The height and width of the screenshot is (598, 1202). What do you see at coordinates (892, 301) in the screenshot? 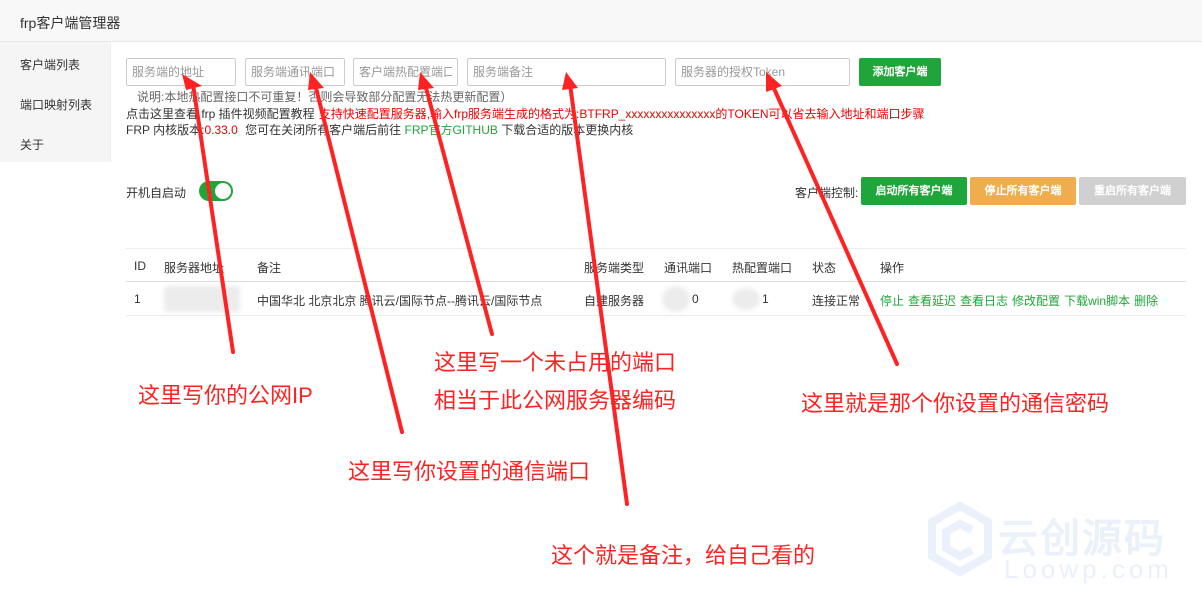
I see `action-stop: 停止` at bounding box center [892, 301].